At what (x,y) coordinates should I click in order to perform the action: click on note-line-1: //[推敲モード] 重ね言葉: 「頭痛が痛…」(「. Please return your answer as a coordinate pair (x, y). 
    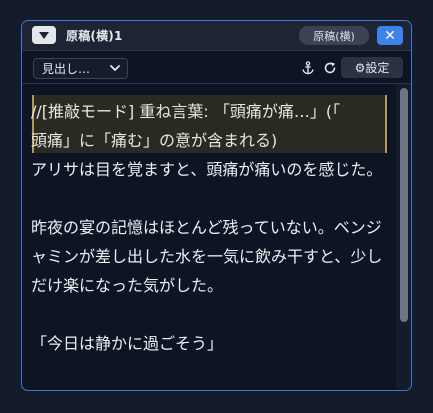
    Looking at the image, I should click on (186, 111).